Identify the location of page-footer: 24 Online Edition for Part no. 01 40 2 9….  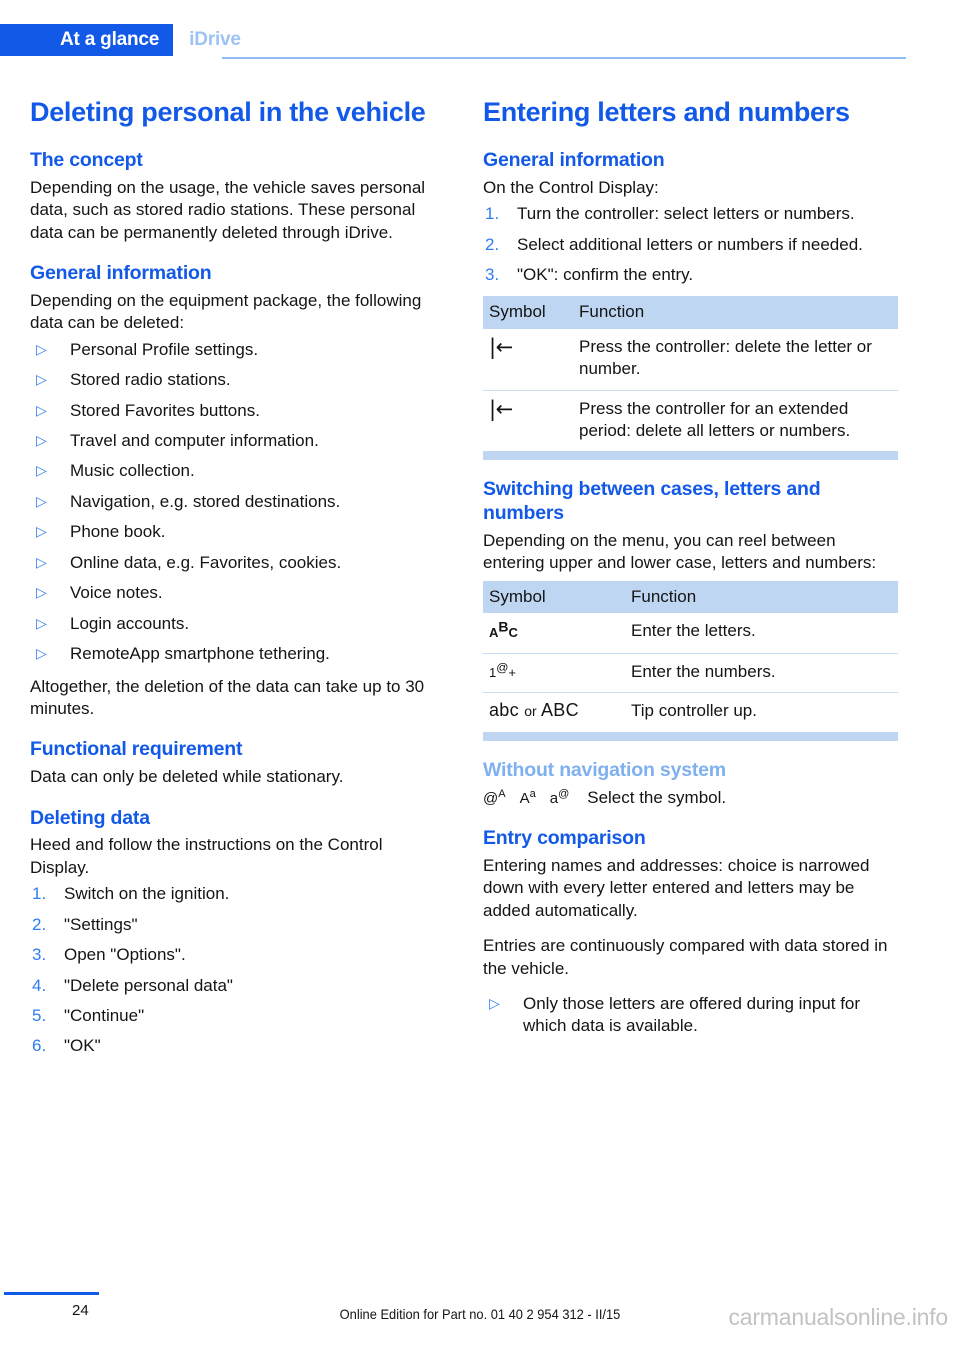
(480, 1322).